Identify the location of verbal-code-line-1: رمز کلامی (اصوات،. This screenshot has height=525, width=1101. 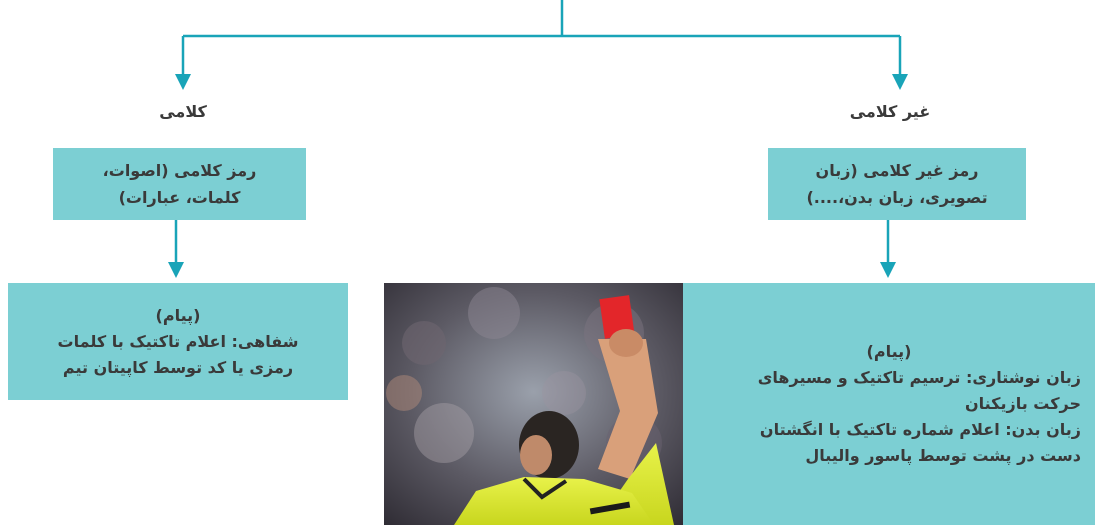
(179, 170).